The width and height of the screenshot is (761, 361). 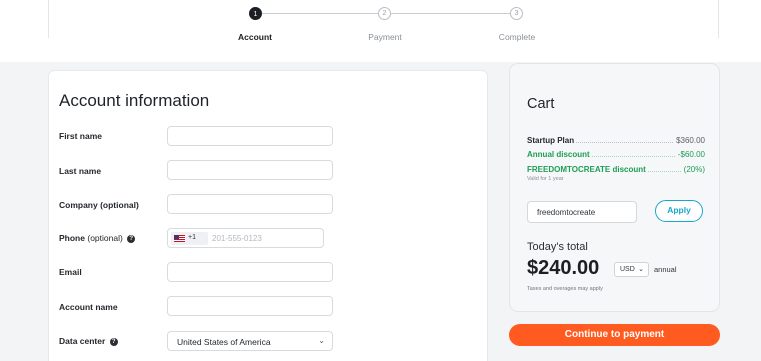 What do you see at coordinates (616, 155) in the screenshot?
I see `cart-line-annual-discount: Annual discount -$60.00` at bounding box center [616, 155].